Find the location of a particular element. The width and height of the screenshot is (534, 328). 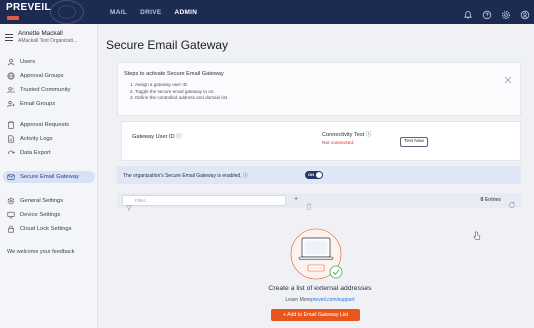

log-icon is located at coordinates (11, 139).